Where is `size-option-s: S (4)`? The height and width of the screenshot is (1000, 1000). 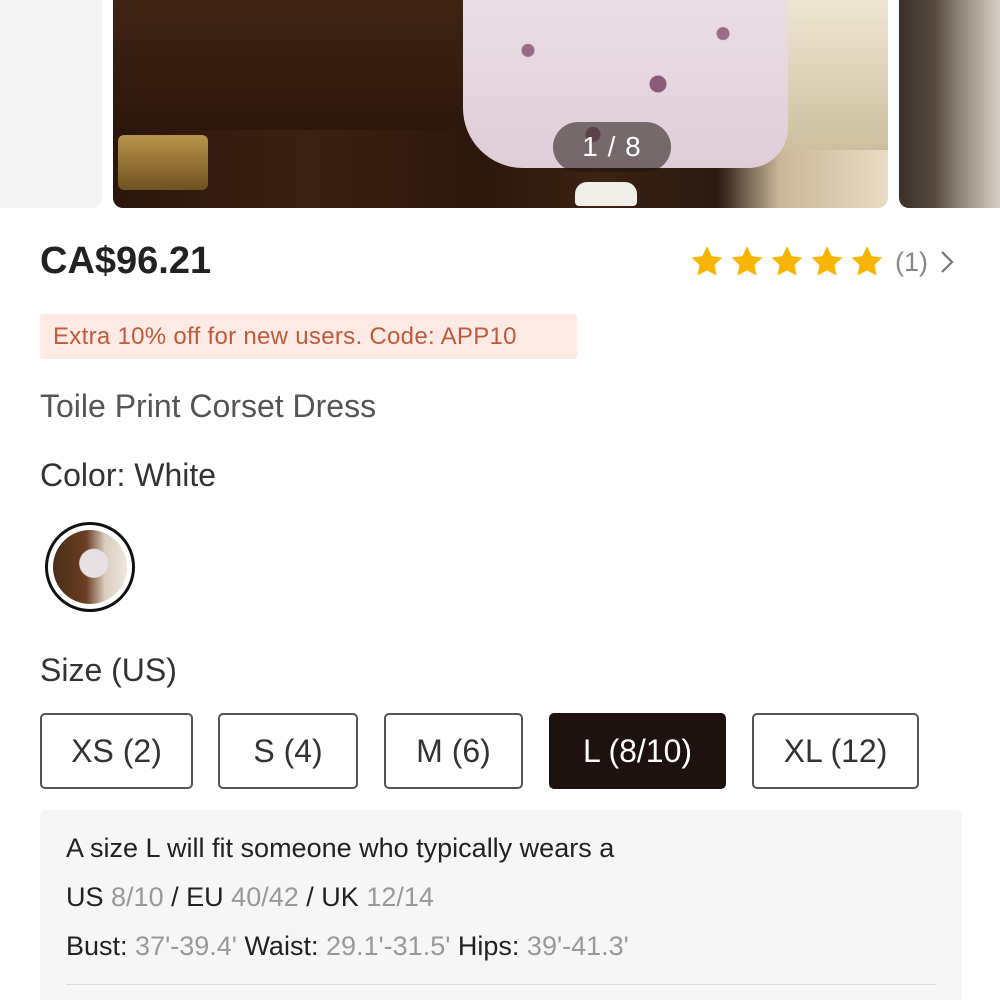
size-option-s: S (4) is located at coordinates (288, 751).